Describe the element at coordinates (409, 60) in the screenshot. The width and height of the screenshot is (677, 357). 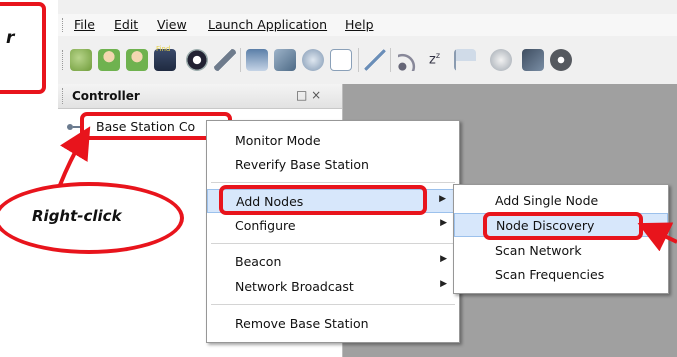
I see `wireless-icon` at that location.